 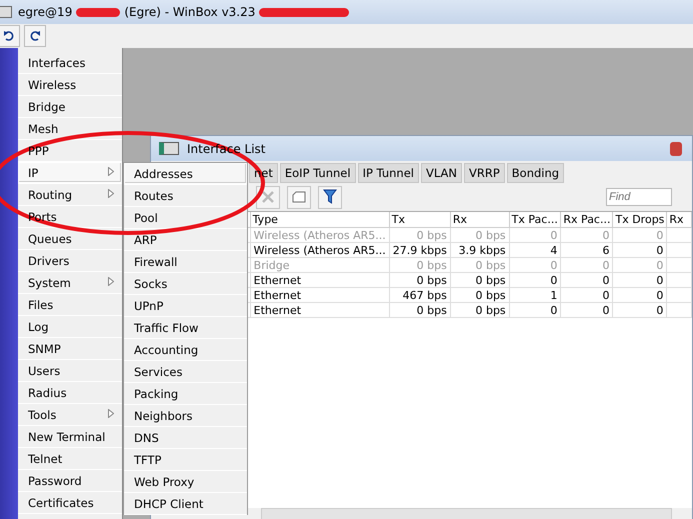 I want to click on submenu-item: Routes, so click(x=185, y=196).